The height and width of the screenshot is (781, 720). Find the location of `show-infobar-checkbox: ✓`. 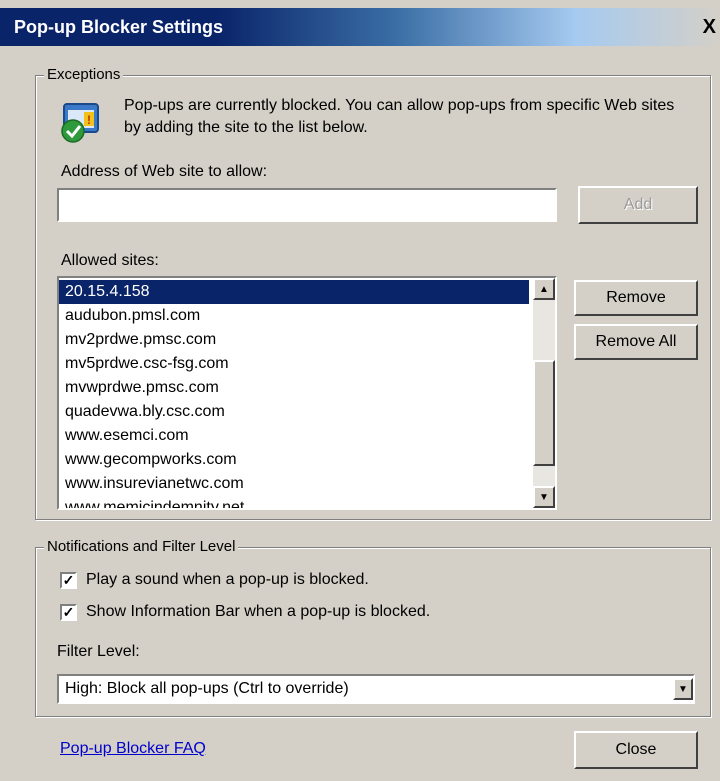

show-infobar-checkbox: ✓ is located at coordinates (68, 612).